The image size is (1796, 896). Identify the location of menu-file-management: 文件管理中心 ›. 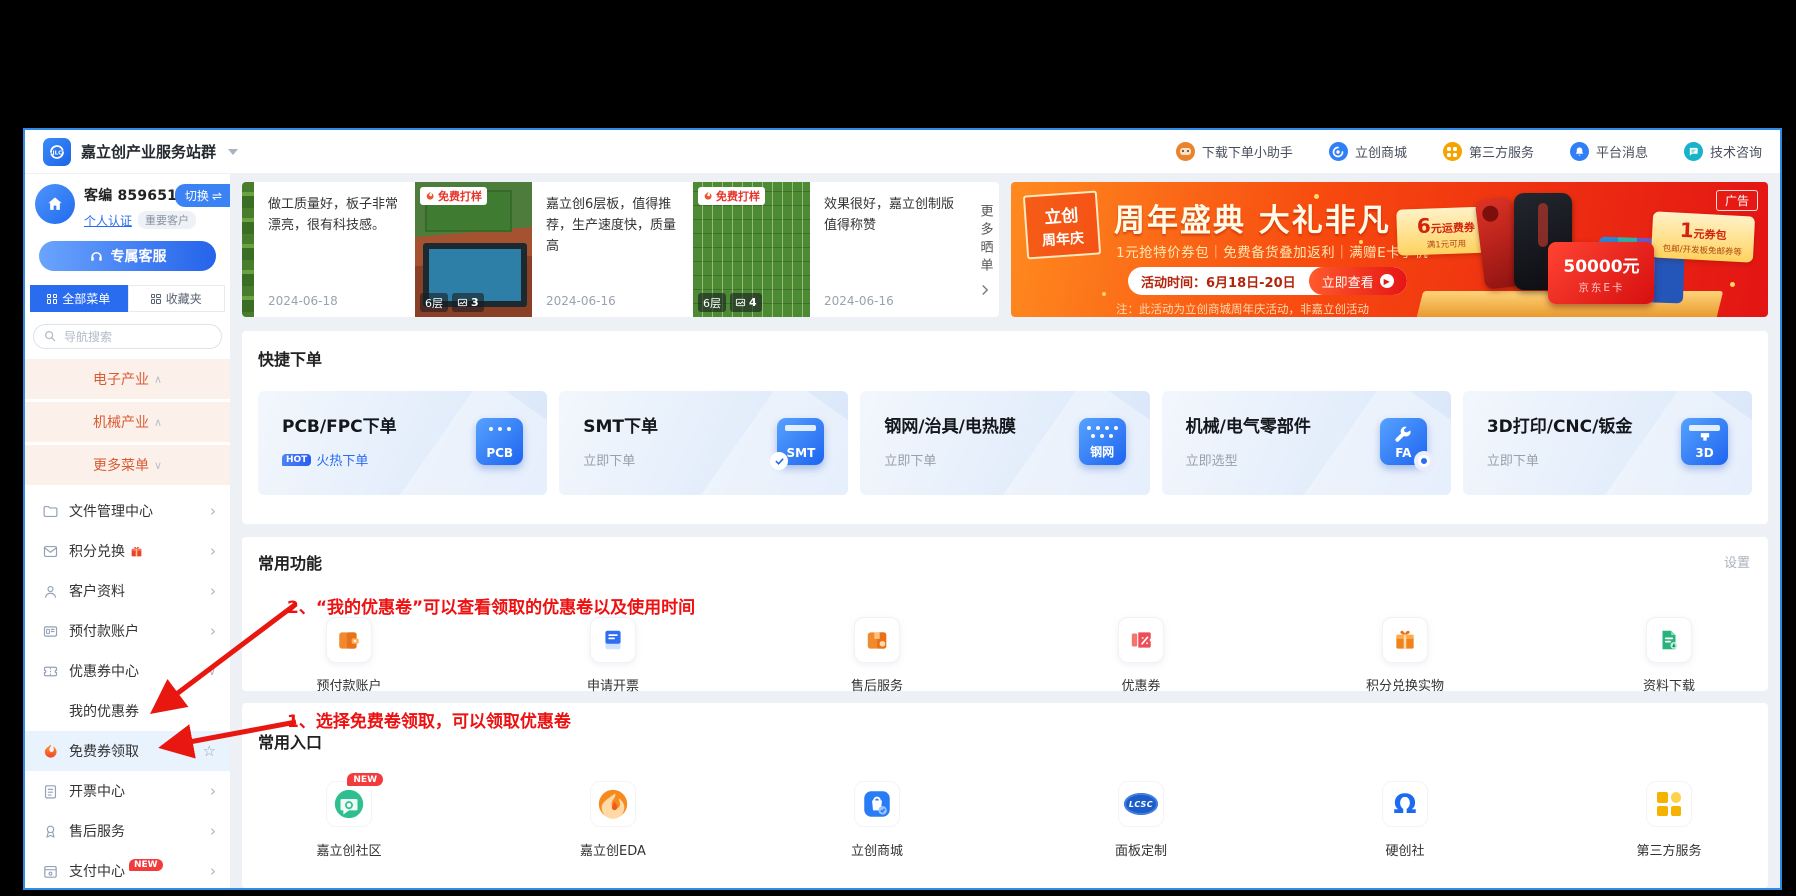
(127, 511).